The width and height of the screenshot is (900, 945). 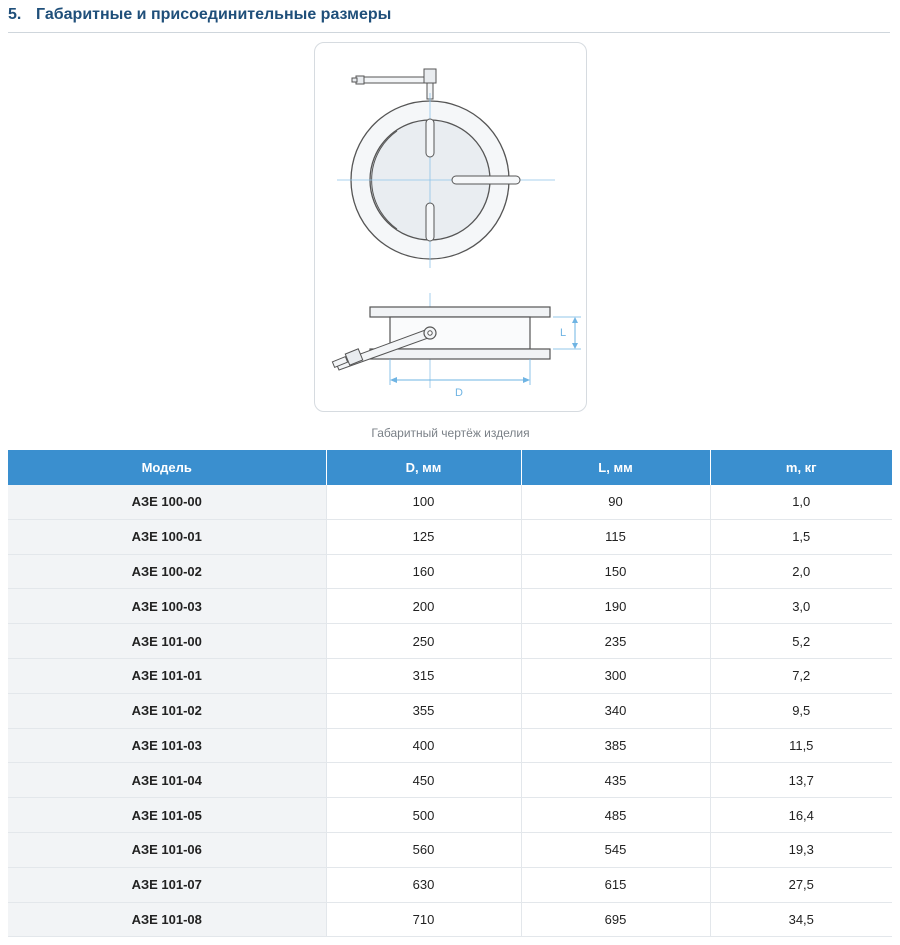 I want to click on table-row: АЗЕ 101-01 315 300 7,2, so click(x=450, y=676).